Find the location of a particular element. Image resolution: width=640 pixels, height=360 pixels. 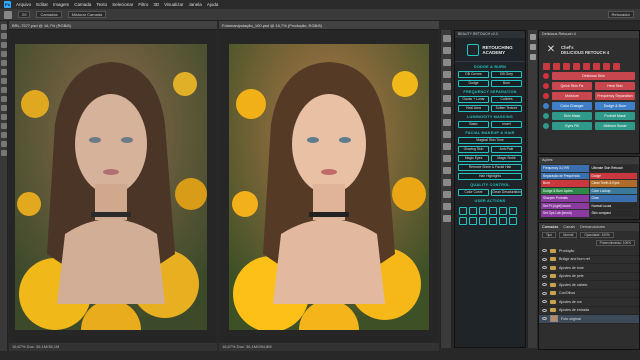

magic-eyes-button: Magic Eyes is located at coordinates (473, 158).